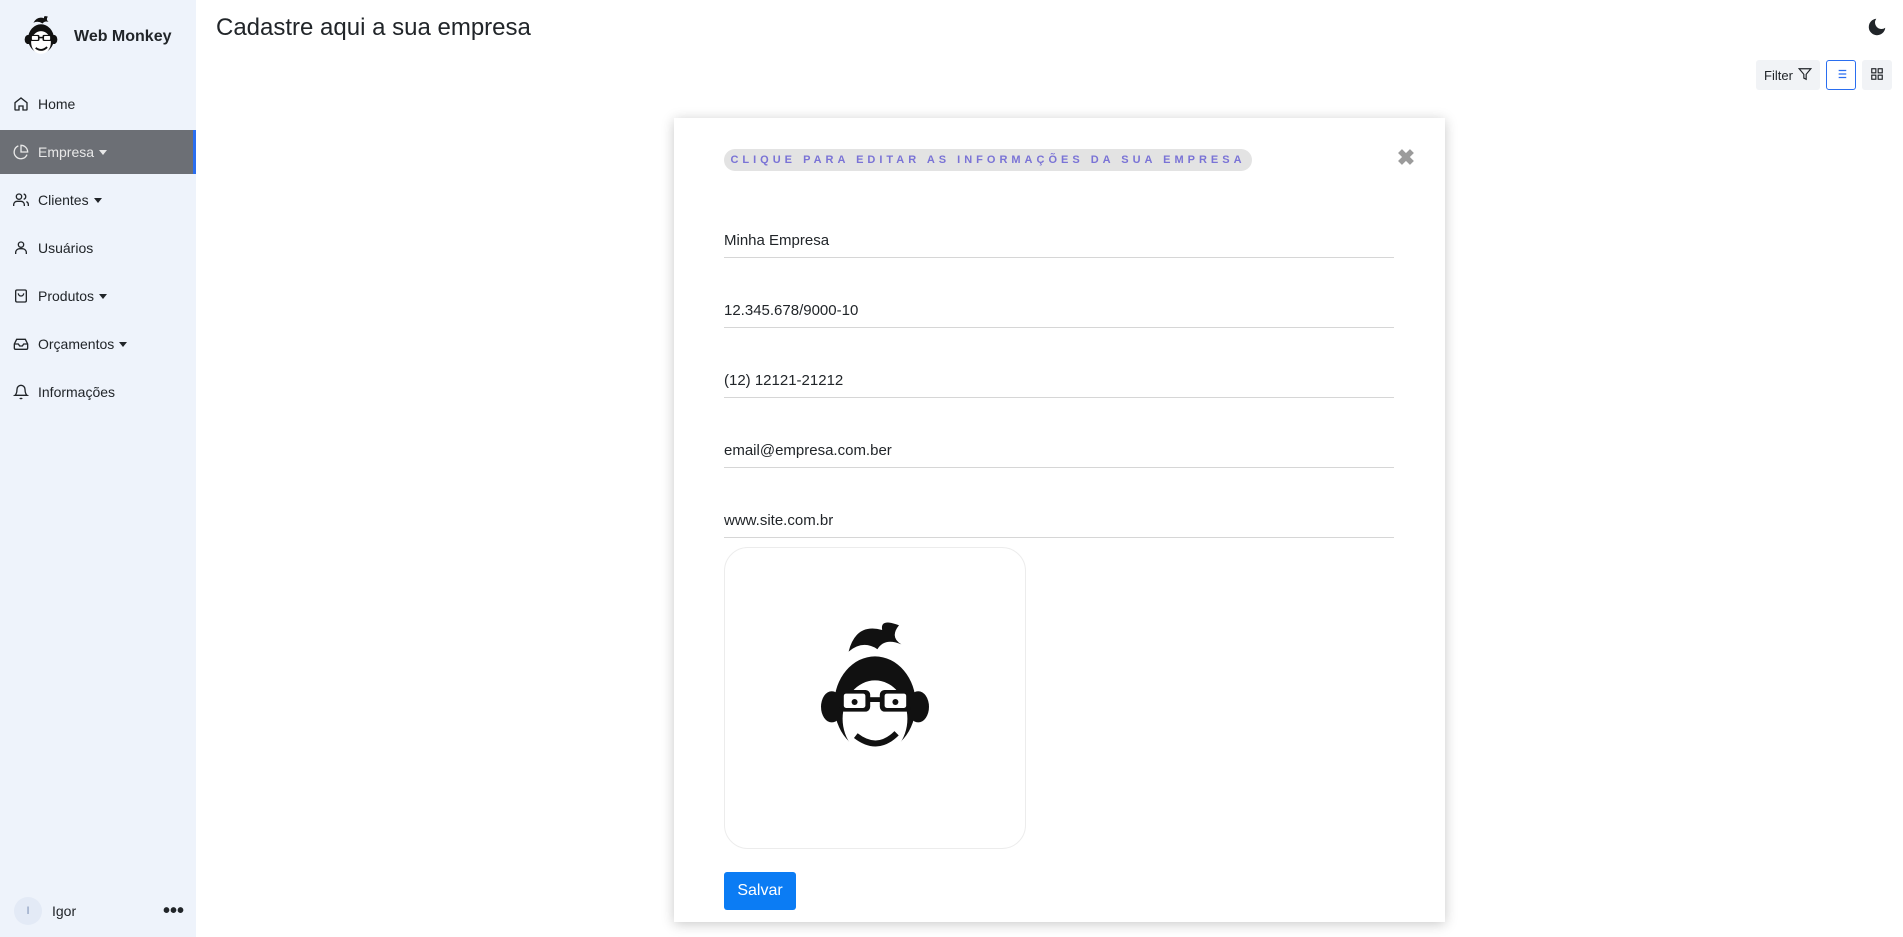 This screenshot has height=937, width=1903. Describe the element at coordinates (173, 911) in the screenshot. I see `more-options-icon: •••` at that location.